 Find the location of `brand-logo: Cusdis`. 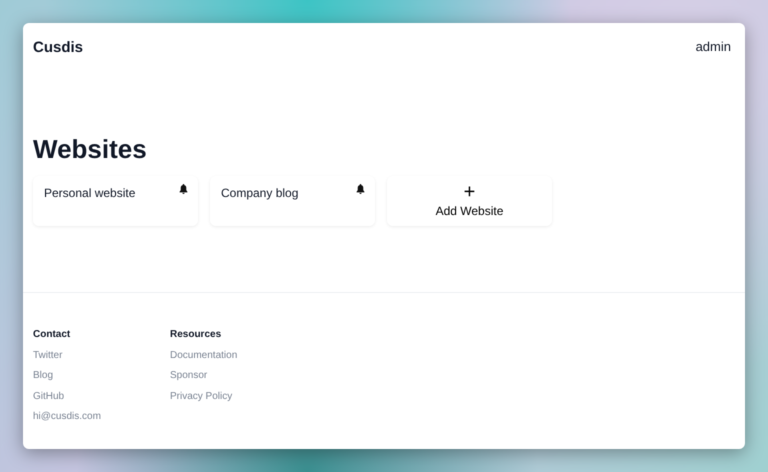

brand-logo: Cusdis is located at coordinates (58, 48).